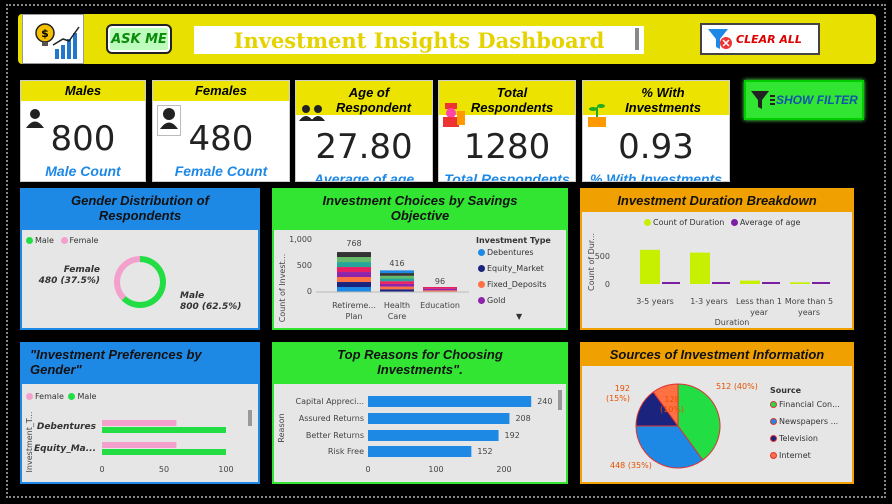 The height and width of the screenshot is (504, 892). I want to click on x-tick: 1-3 years, so click(709, 301).